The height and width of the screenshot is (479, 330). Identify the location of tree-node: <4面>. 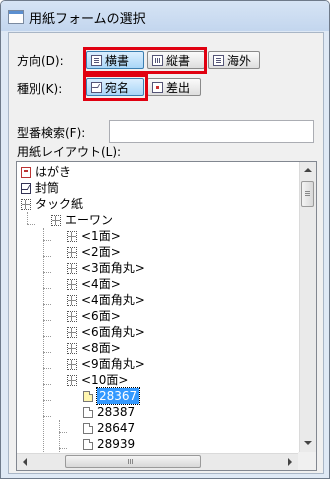
(94, 284).